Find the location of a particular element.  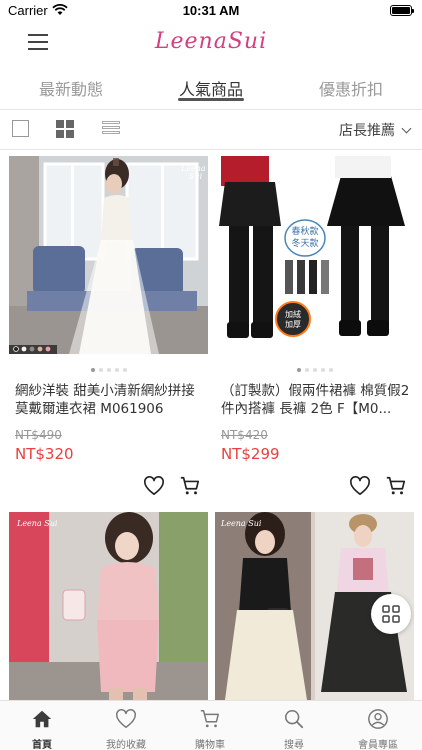

view-toolbar: 店長推薦 is located at coordinates (211, 130).